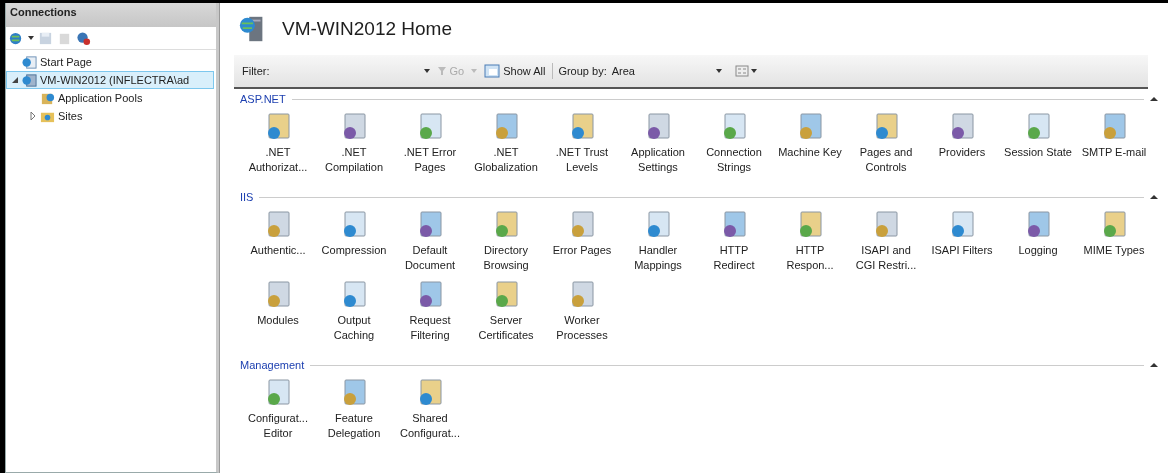  Describe the element at coordinates (441, 71) in the screenshot. I see `funnel-icon` at that location.